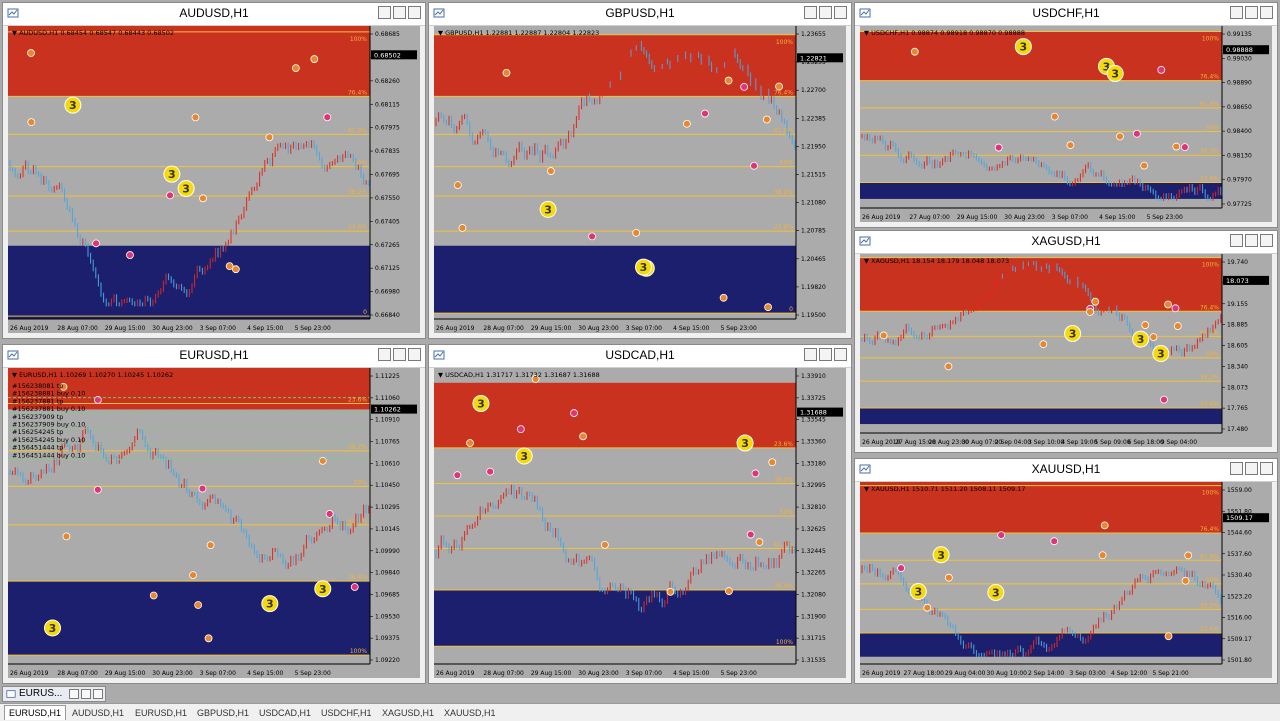  What do you see at coordinates (813, 551) in the screenshot?
I see `price-tick-label: 1.32445` at bounding box center [813, 551].